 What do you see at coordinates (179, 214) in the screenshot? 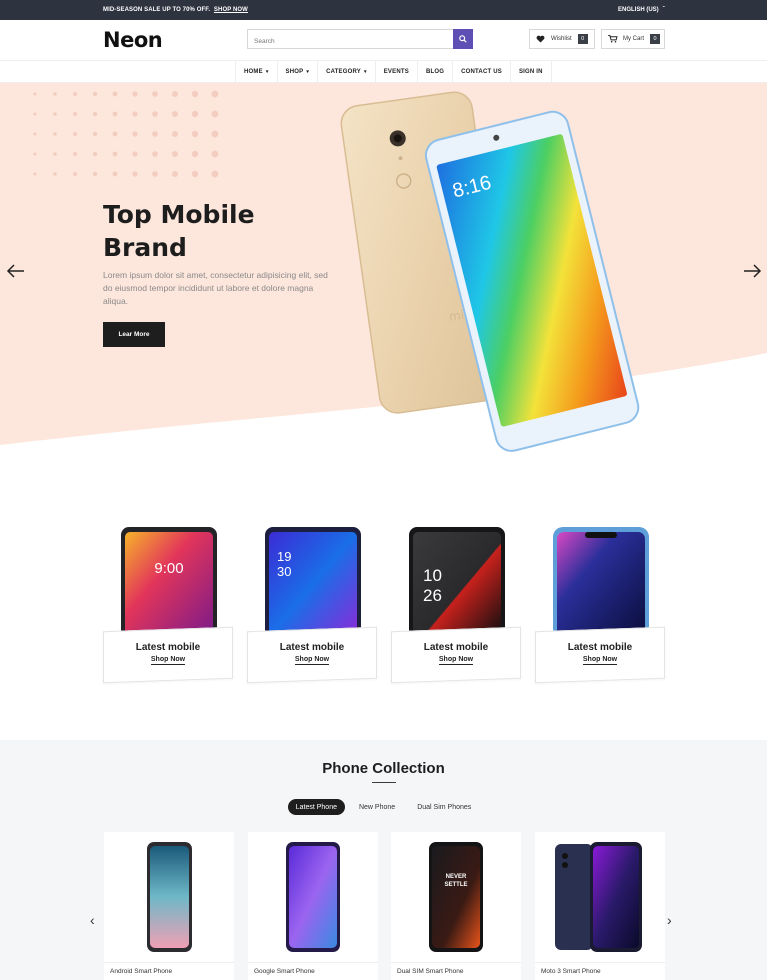
I see `hero-title-line1: Top Mobile` at bounding box center [179, 214].